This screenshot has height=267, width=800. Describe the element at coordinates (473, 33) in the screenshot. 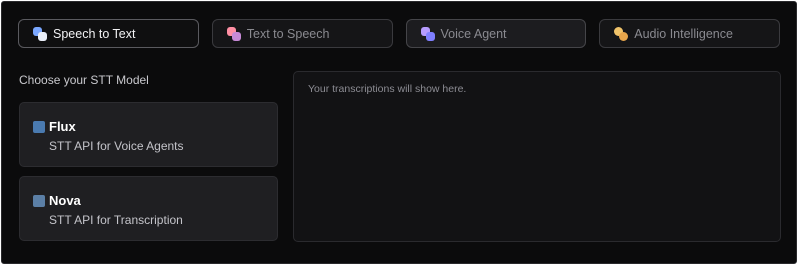

I see `tab-label: Voice Agent` at that location.